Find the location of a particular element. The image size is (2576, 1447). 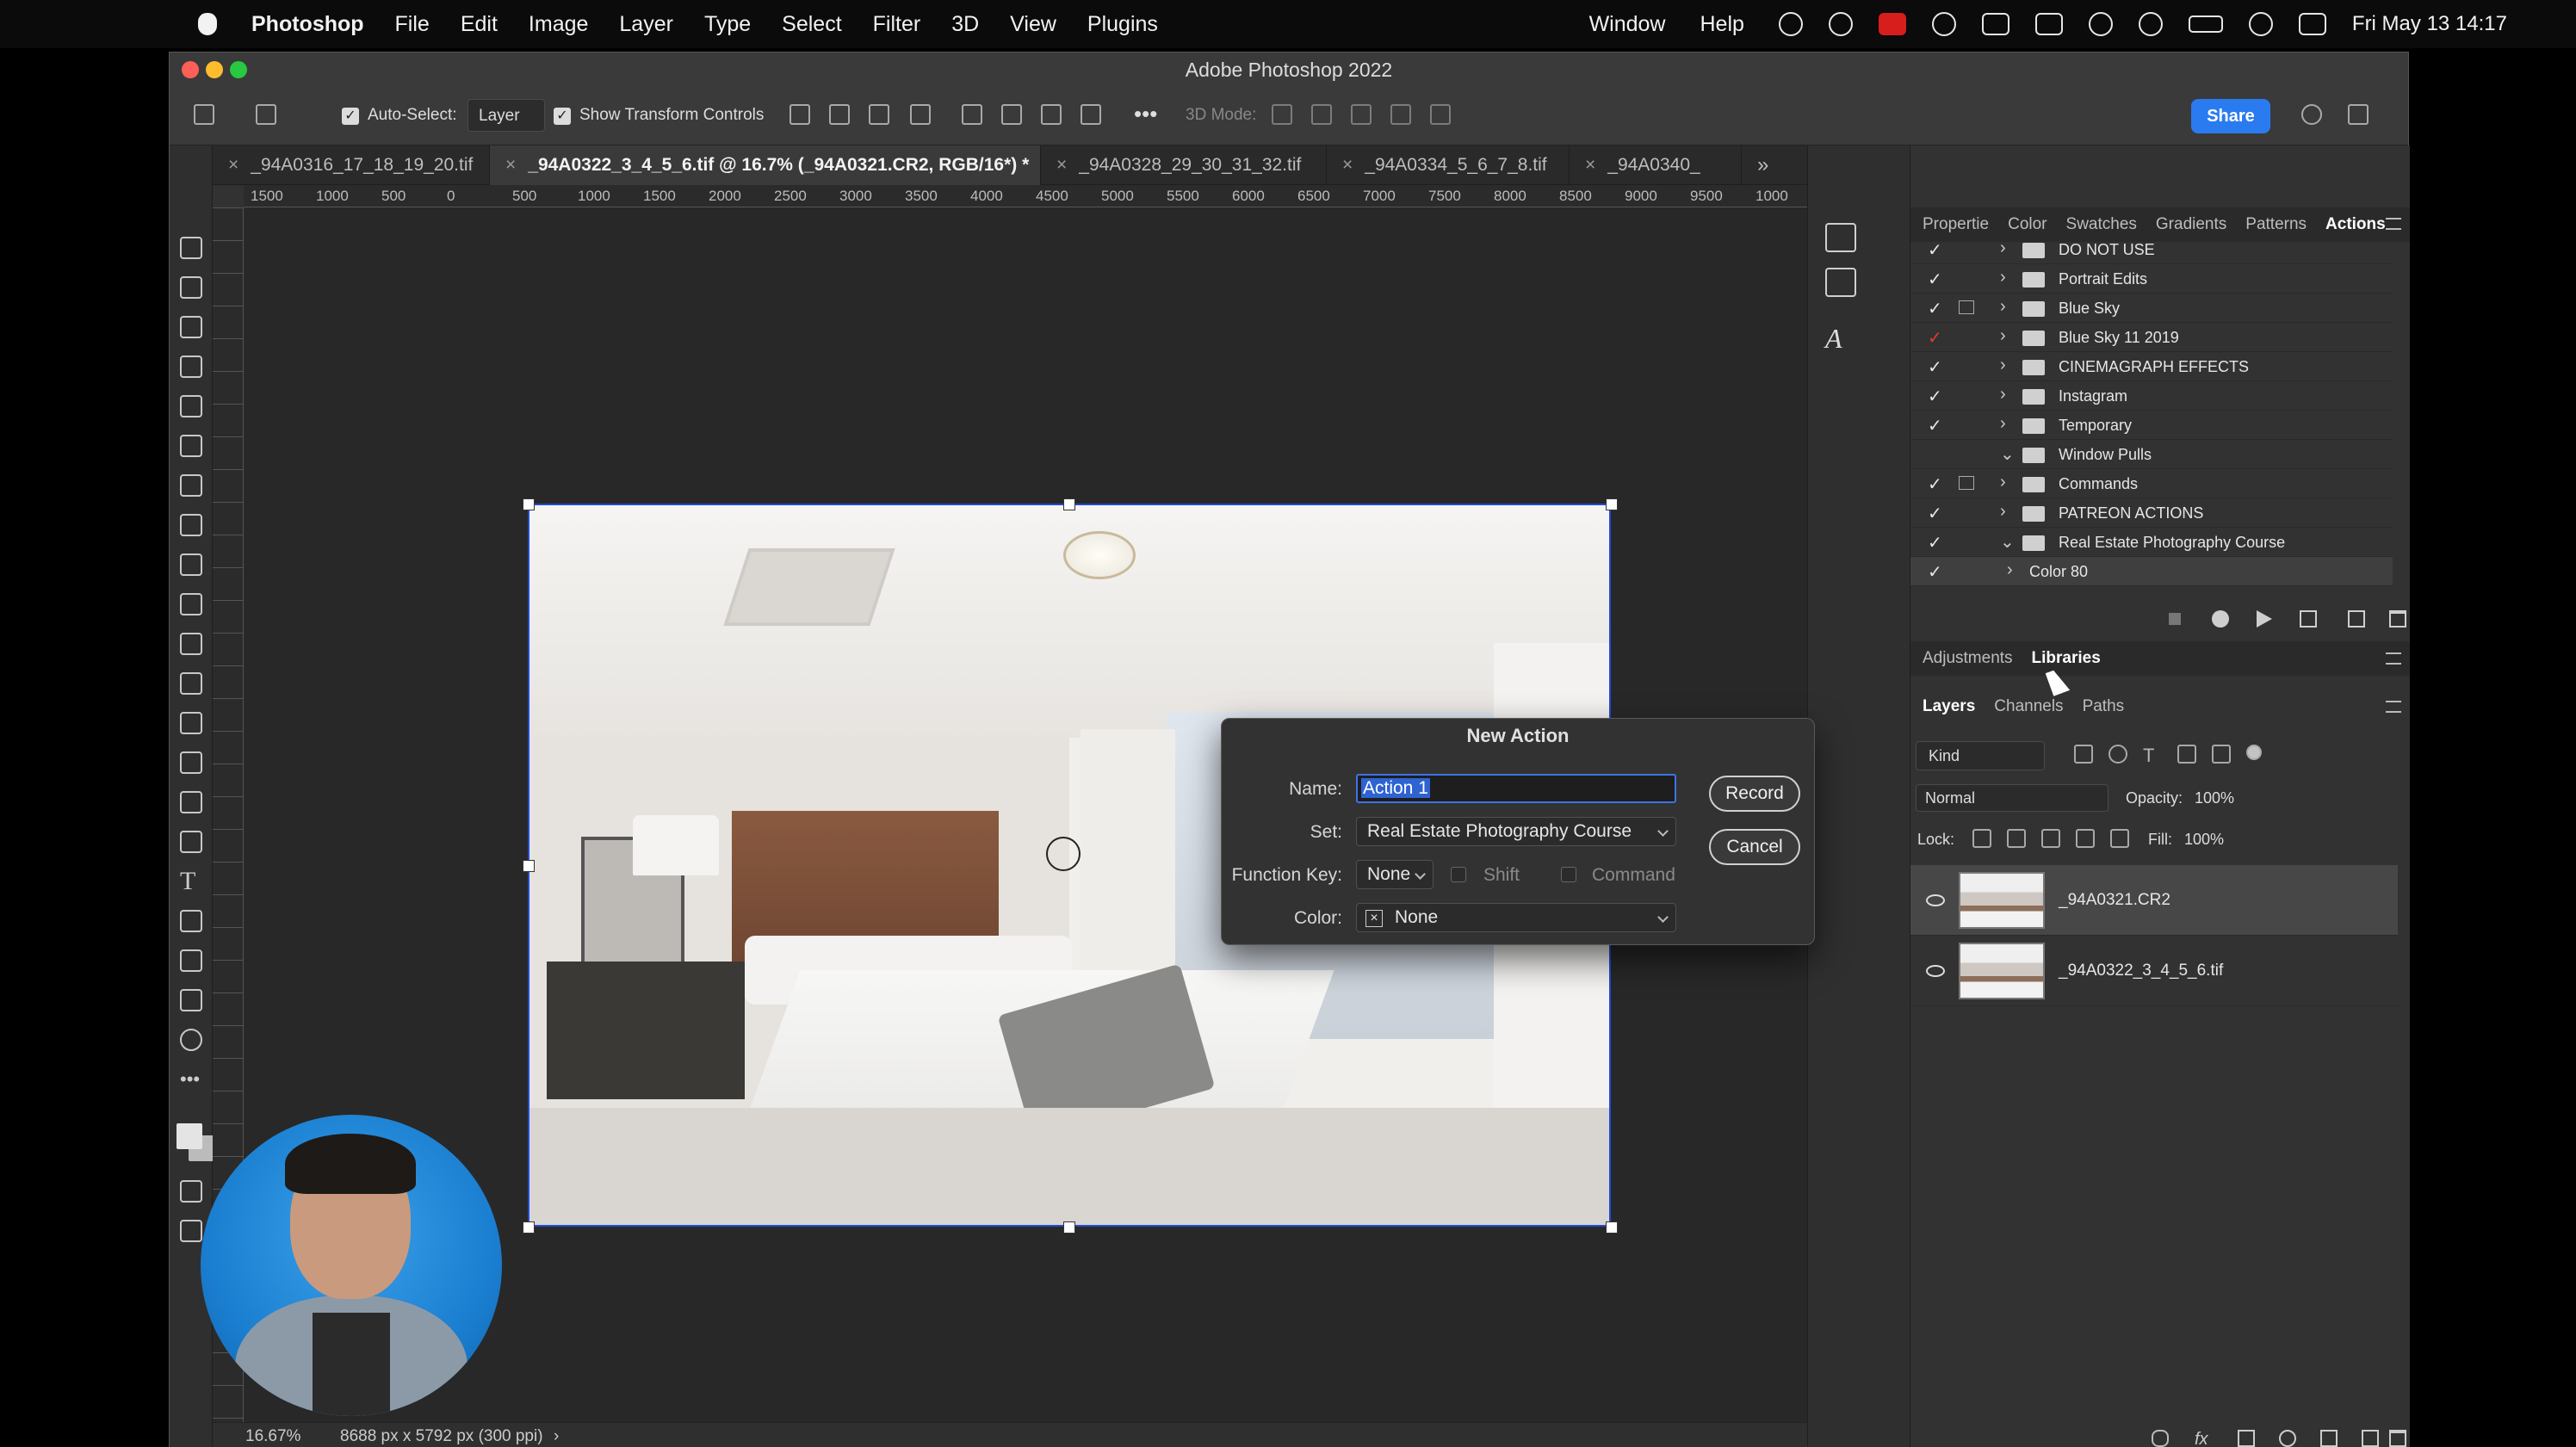

tab-layers: Layers is located at coordinates (1949, 706).